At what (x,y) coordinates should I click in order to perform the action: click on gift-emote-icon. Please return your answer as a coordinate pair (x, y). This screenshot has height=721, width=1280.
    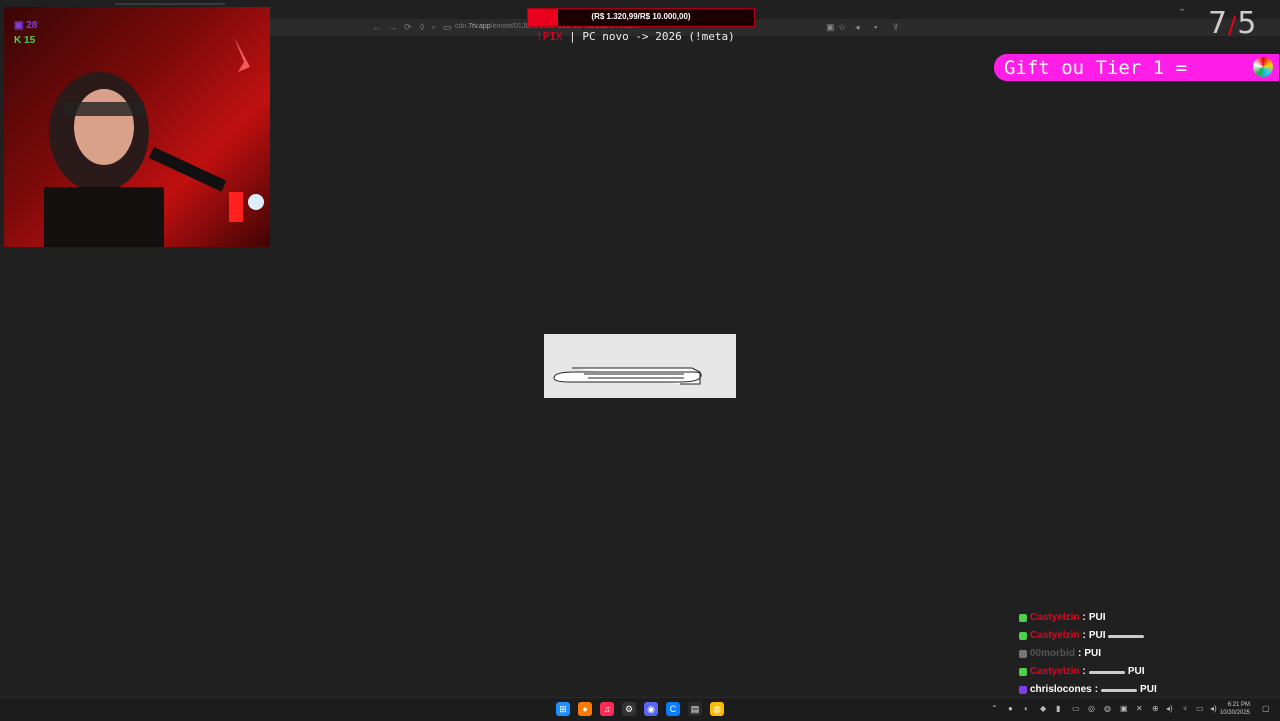
    Looking at the image, I should click on (1263, 67).